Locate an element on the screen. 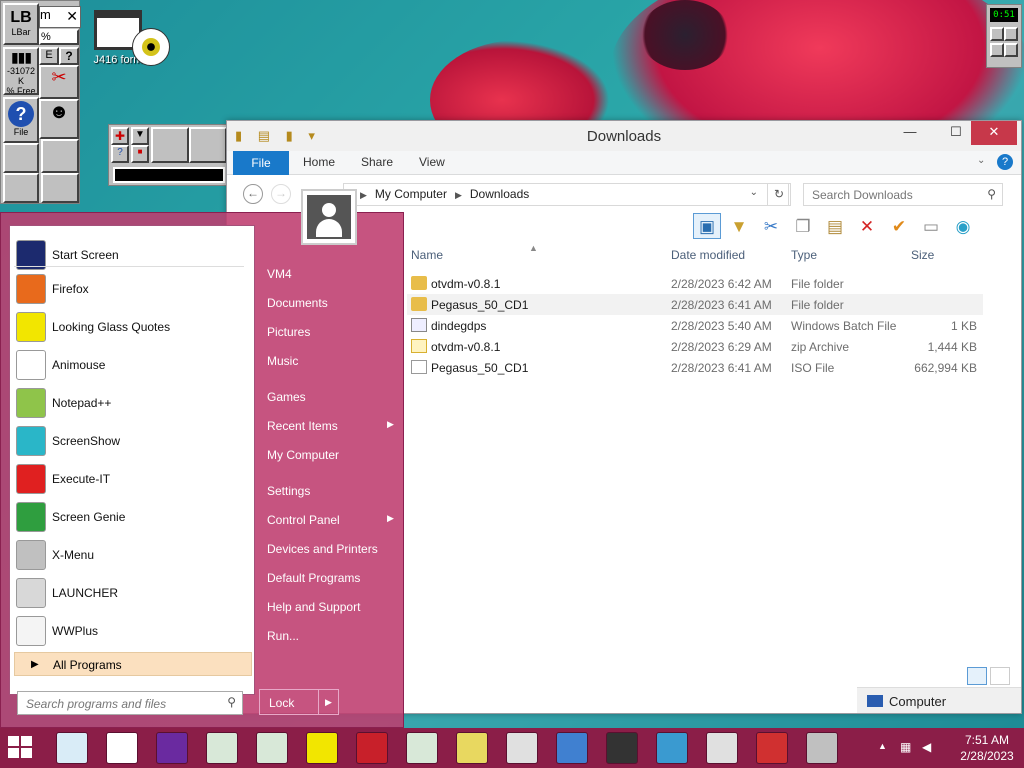  start-item-games: Games is located at coordinates (286, 397).